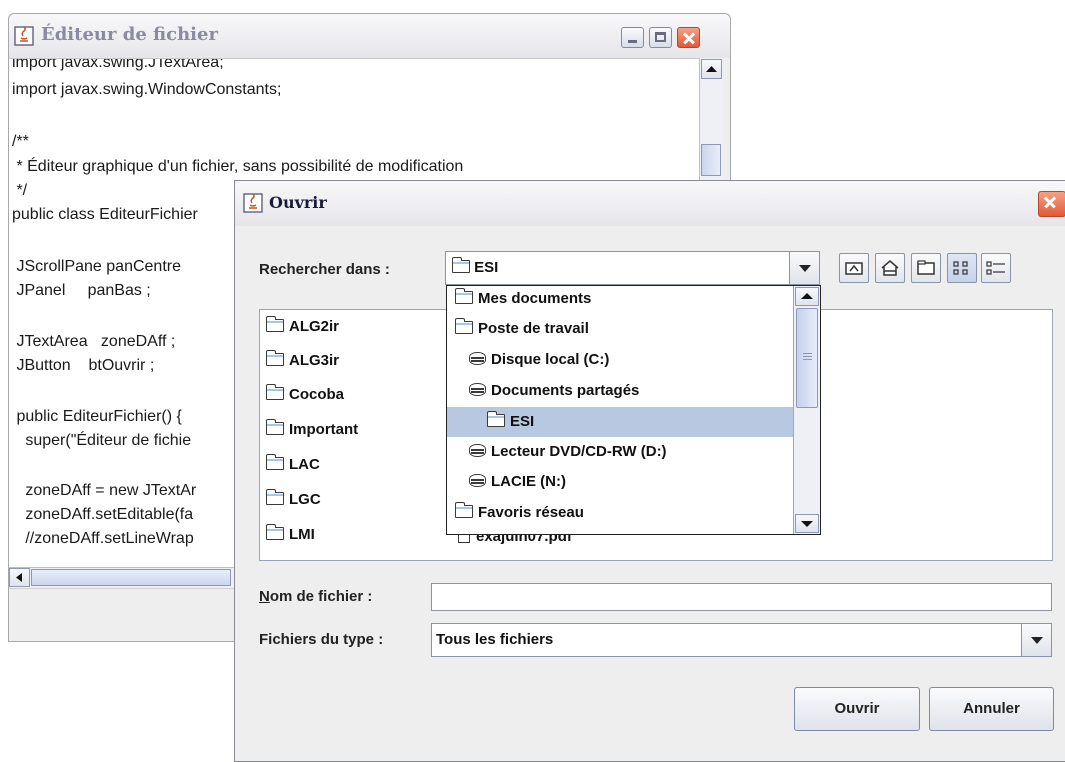  I want to click on file-name-input, so click(741, 597).